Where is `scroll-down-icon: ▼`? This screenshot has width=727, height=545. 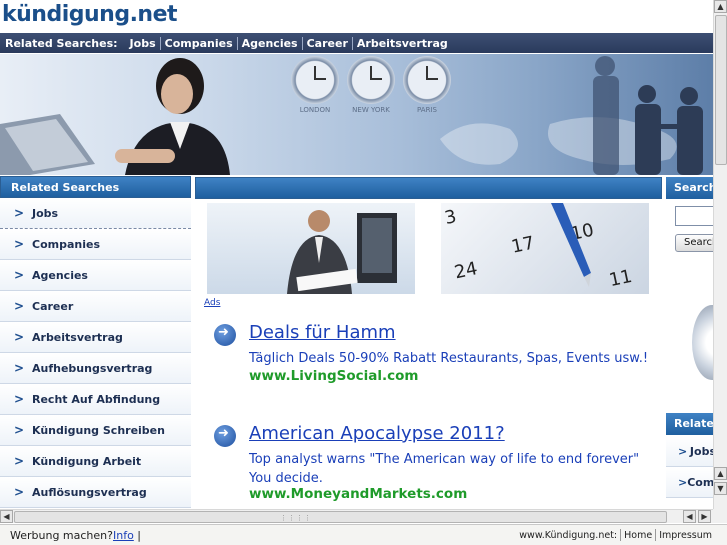
scroll-down-icon: ▼ is located at coordinates (720, 488).